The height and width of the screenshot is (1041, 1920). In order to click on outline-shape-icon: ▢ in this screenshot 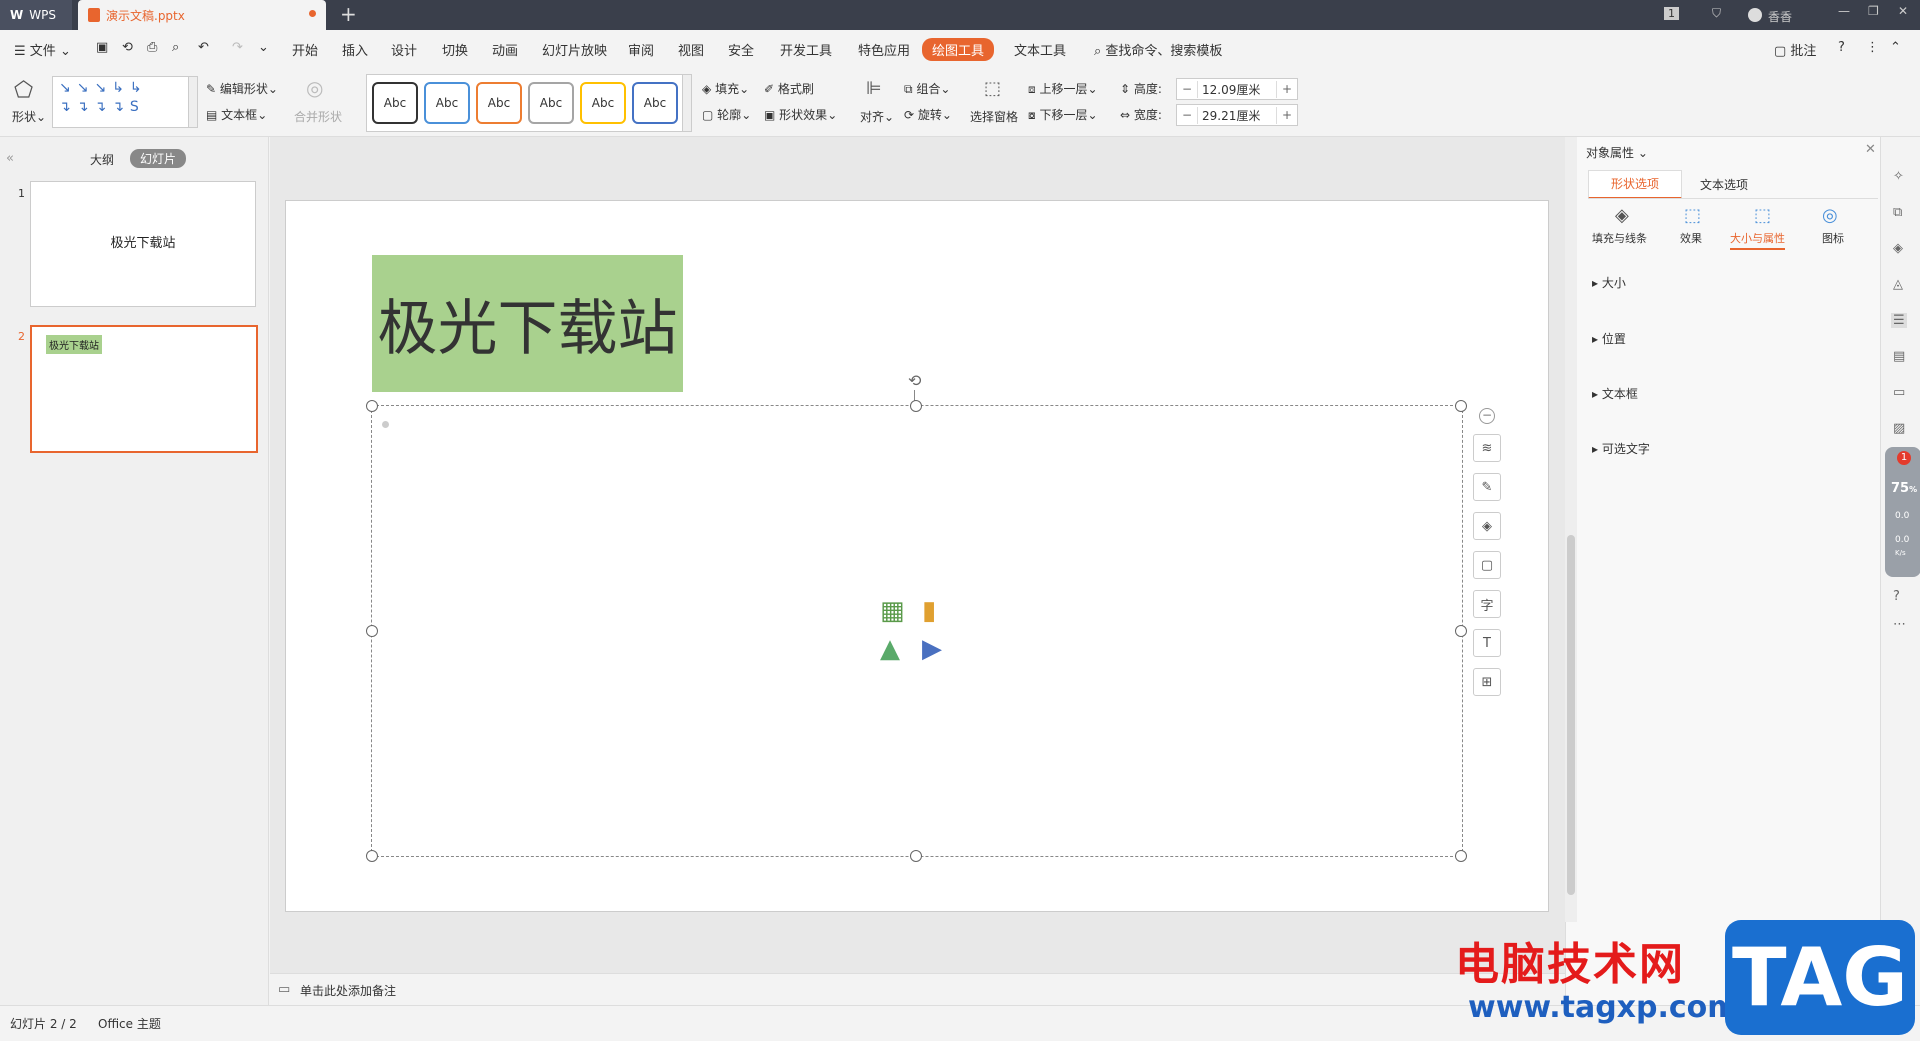, I will do `click(1487, 565)`.